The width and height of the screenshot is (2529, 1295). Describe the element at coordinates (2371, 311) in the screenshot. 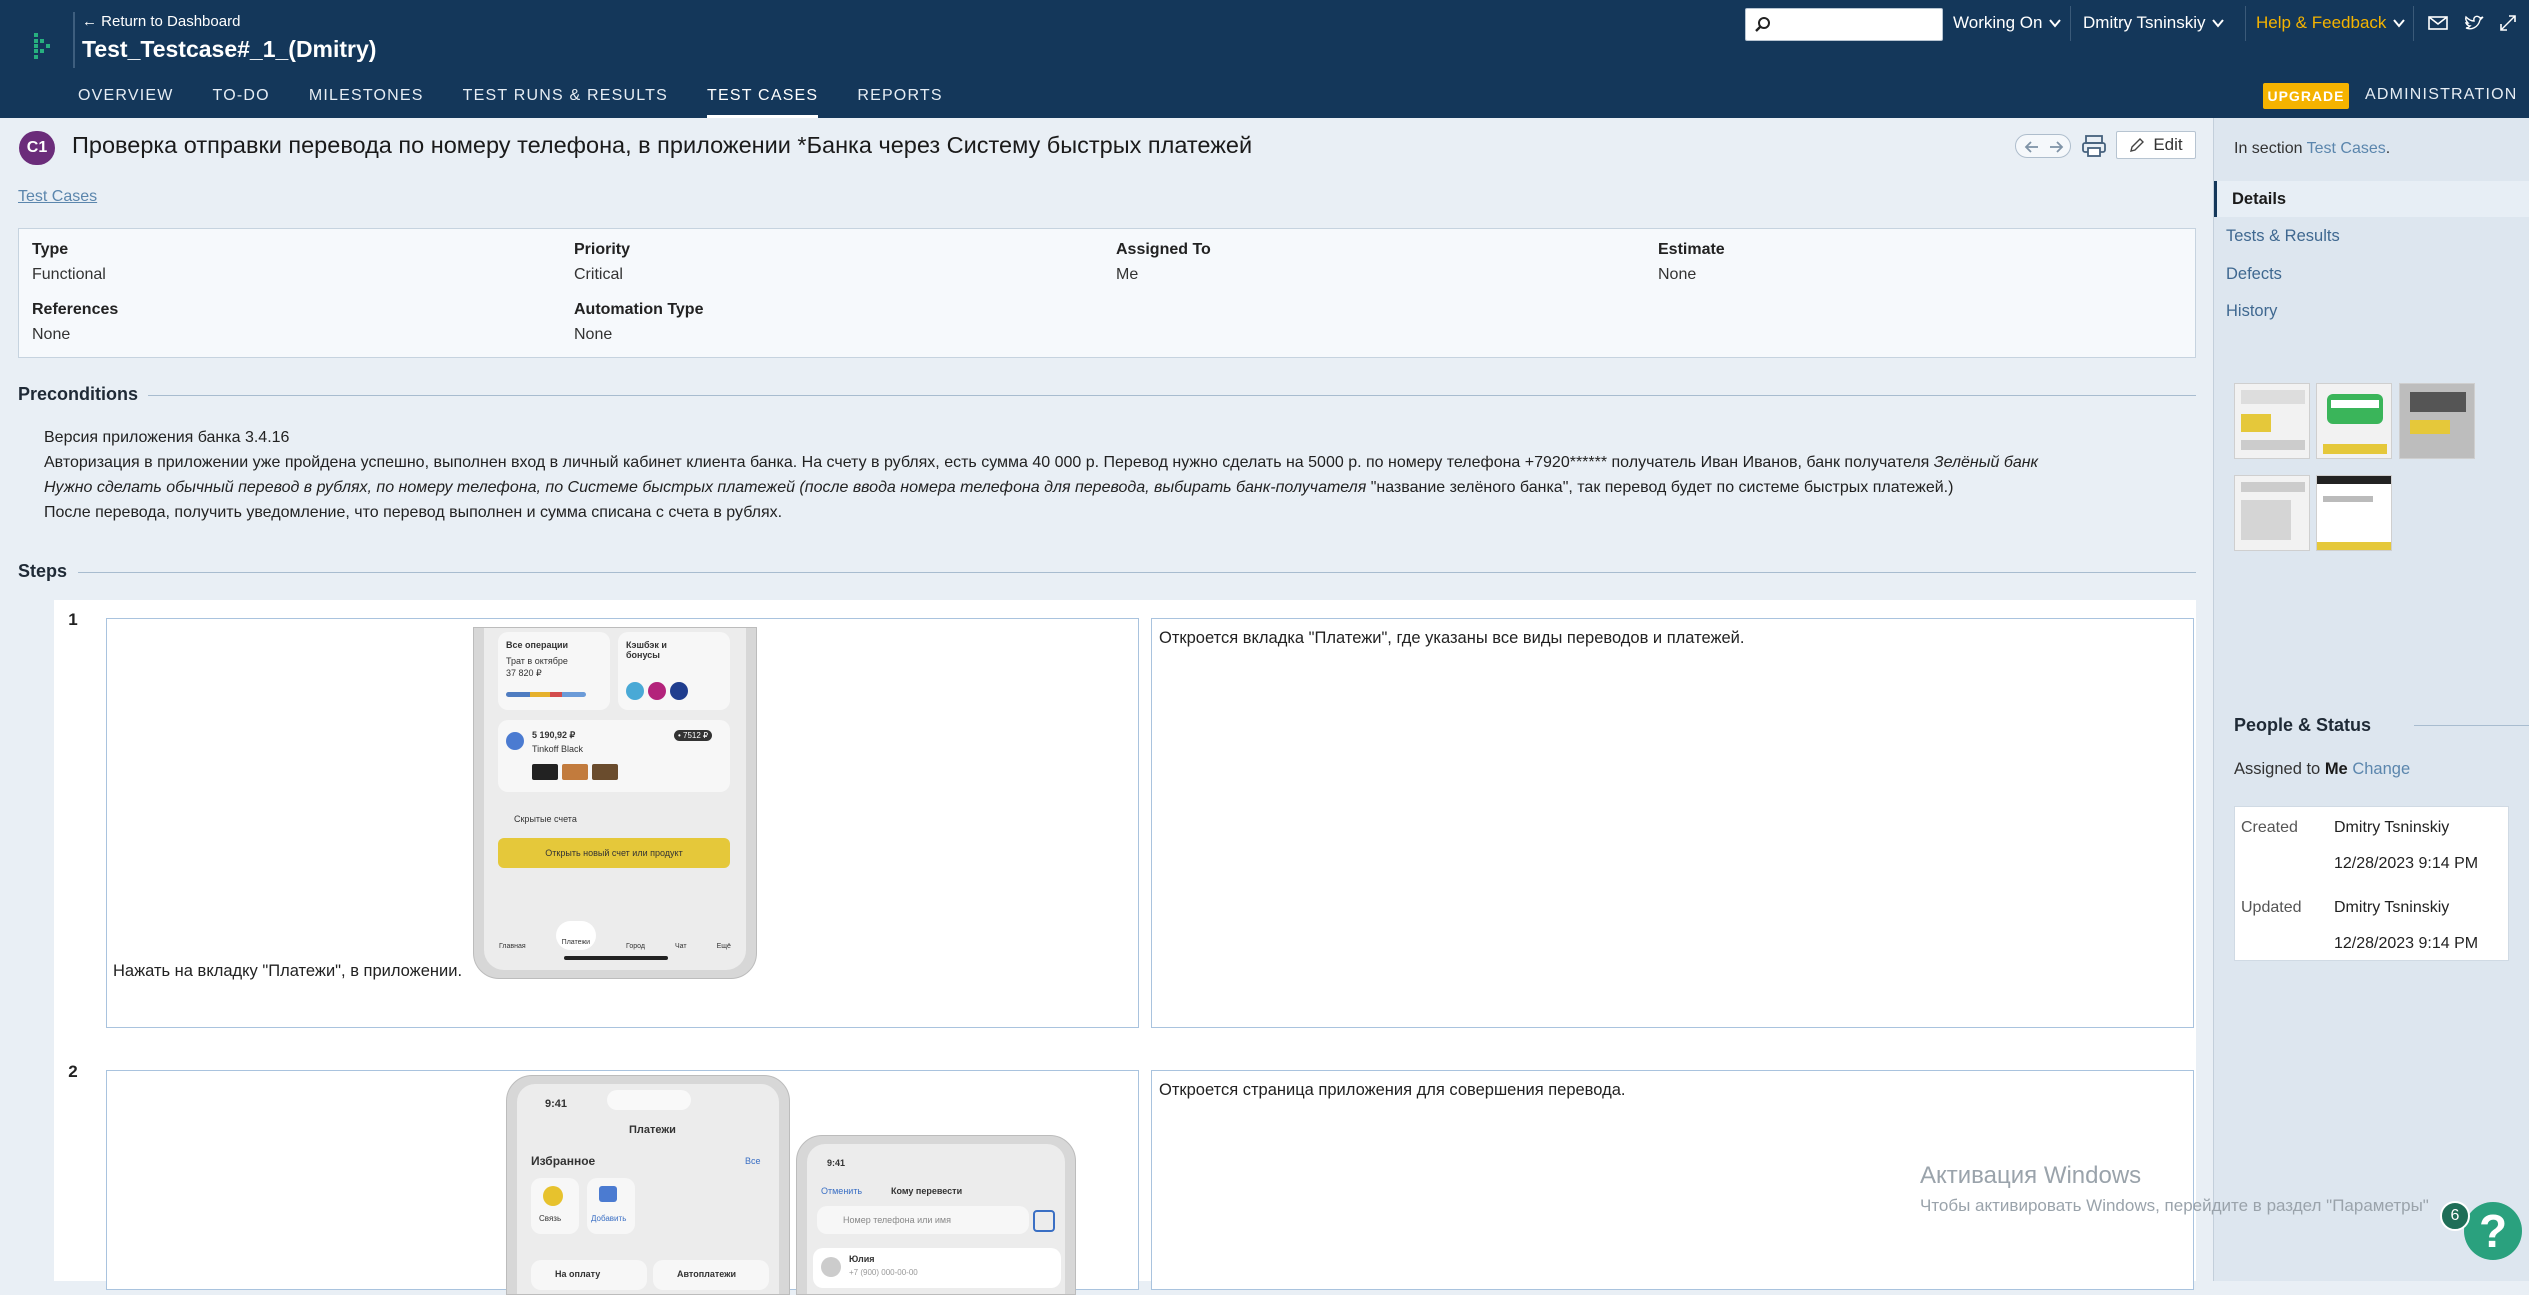

I see `sidebar-tab-history: History` at that location.